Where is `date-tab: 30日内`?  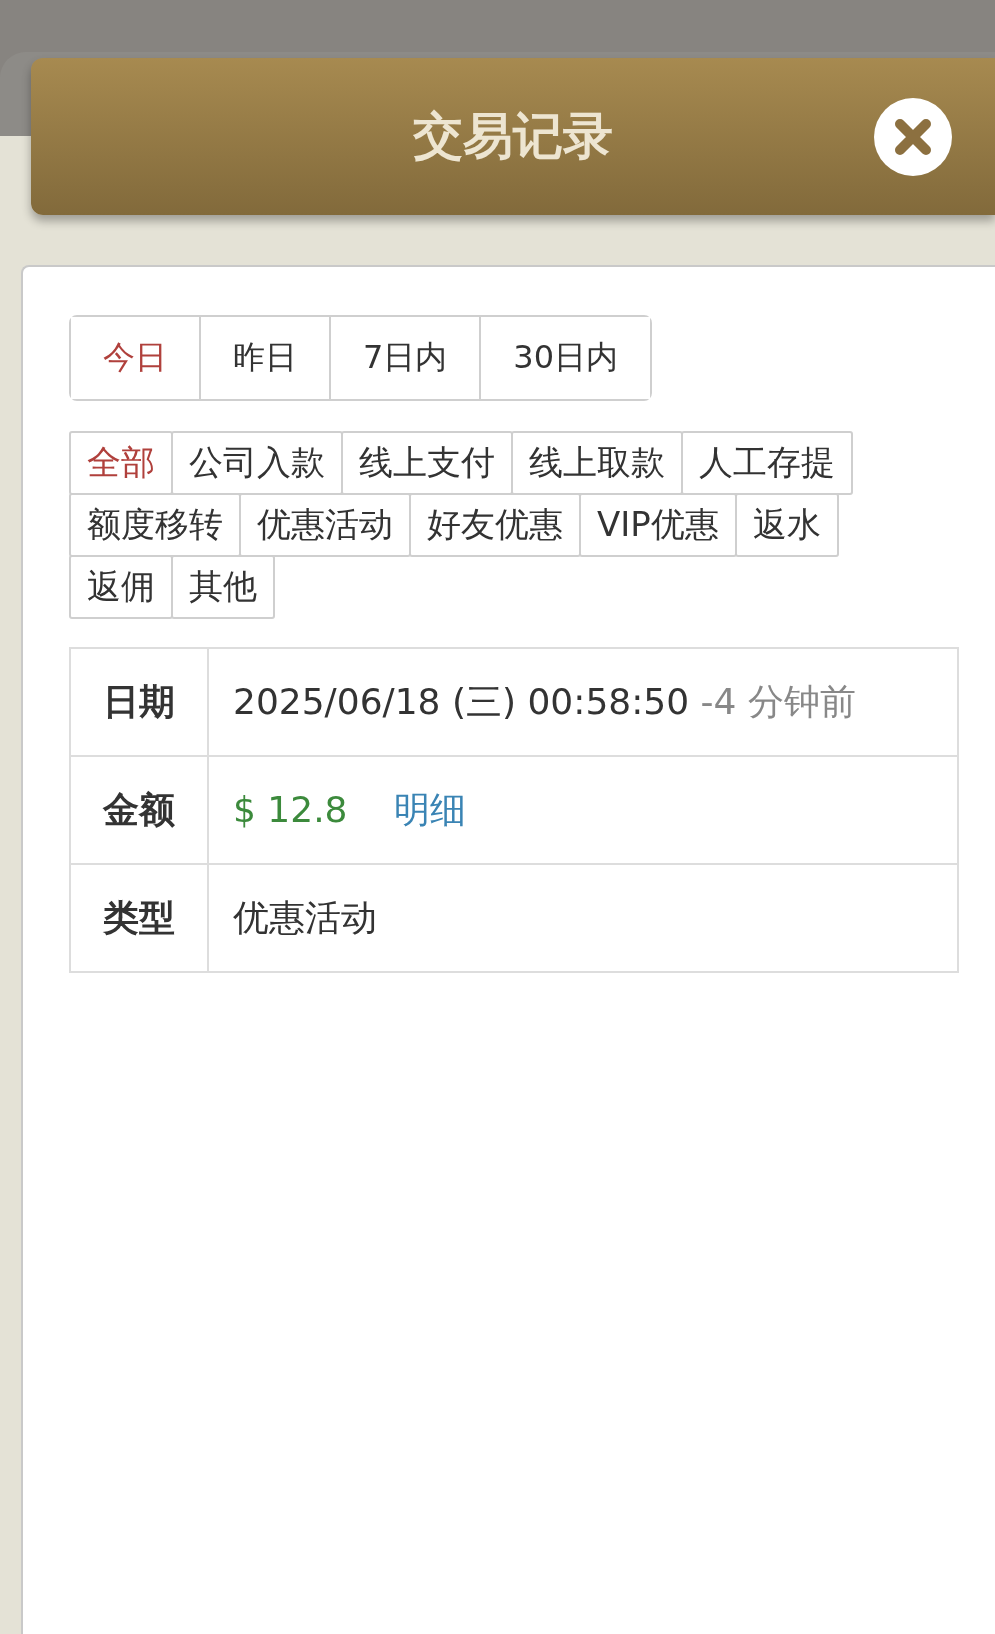
date-tab: 30日内 is located at coordinates (565, 358).